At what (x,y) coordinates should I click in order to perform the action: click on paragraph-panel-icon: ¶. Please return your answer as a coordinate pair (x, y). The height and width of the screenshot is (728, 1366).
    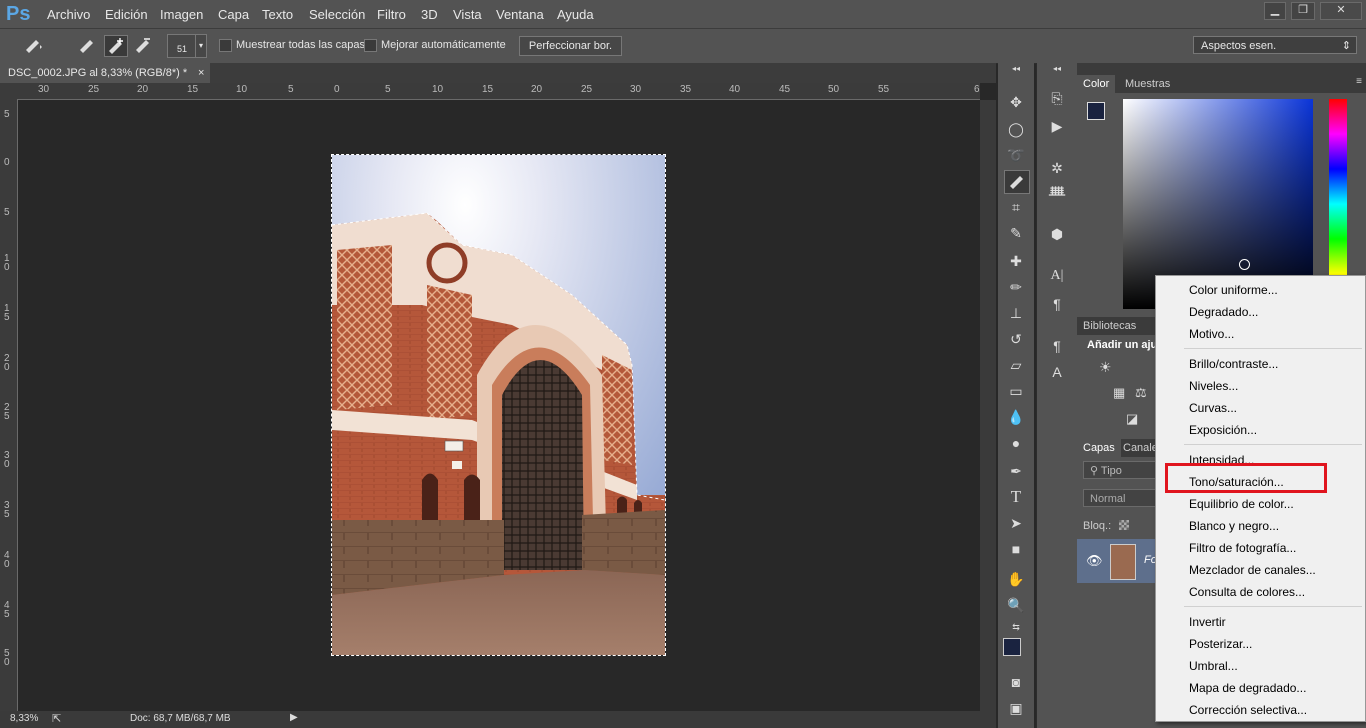
    Looking at the image, I should click on (1057, 304).